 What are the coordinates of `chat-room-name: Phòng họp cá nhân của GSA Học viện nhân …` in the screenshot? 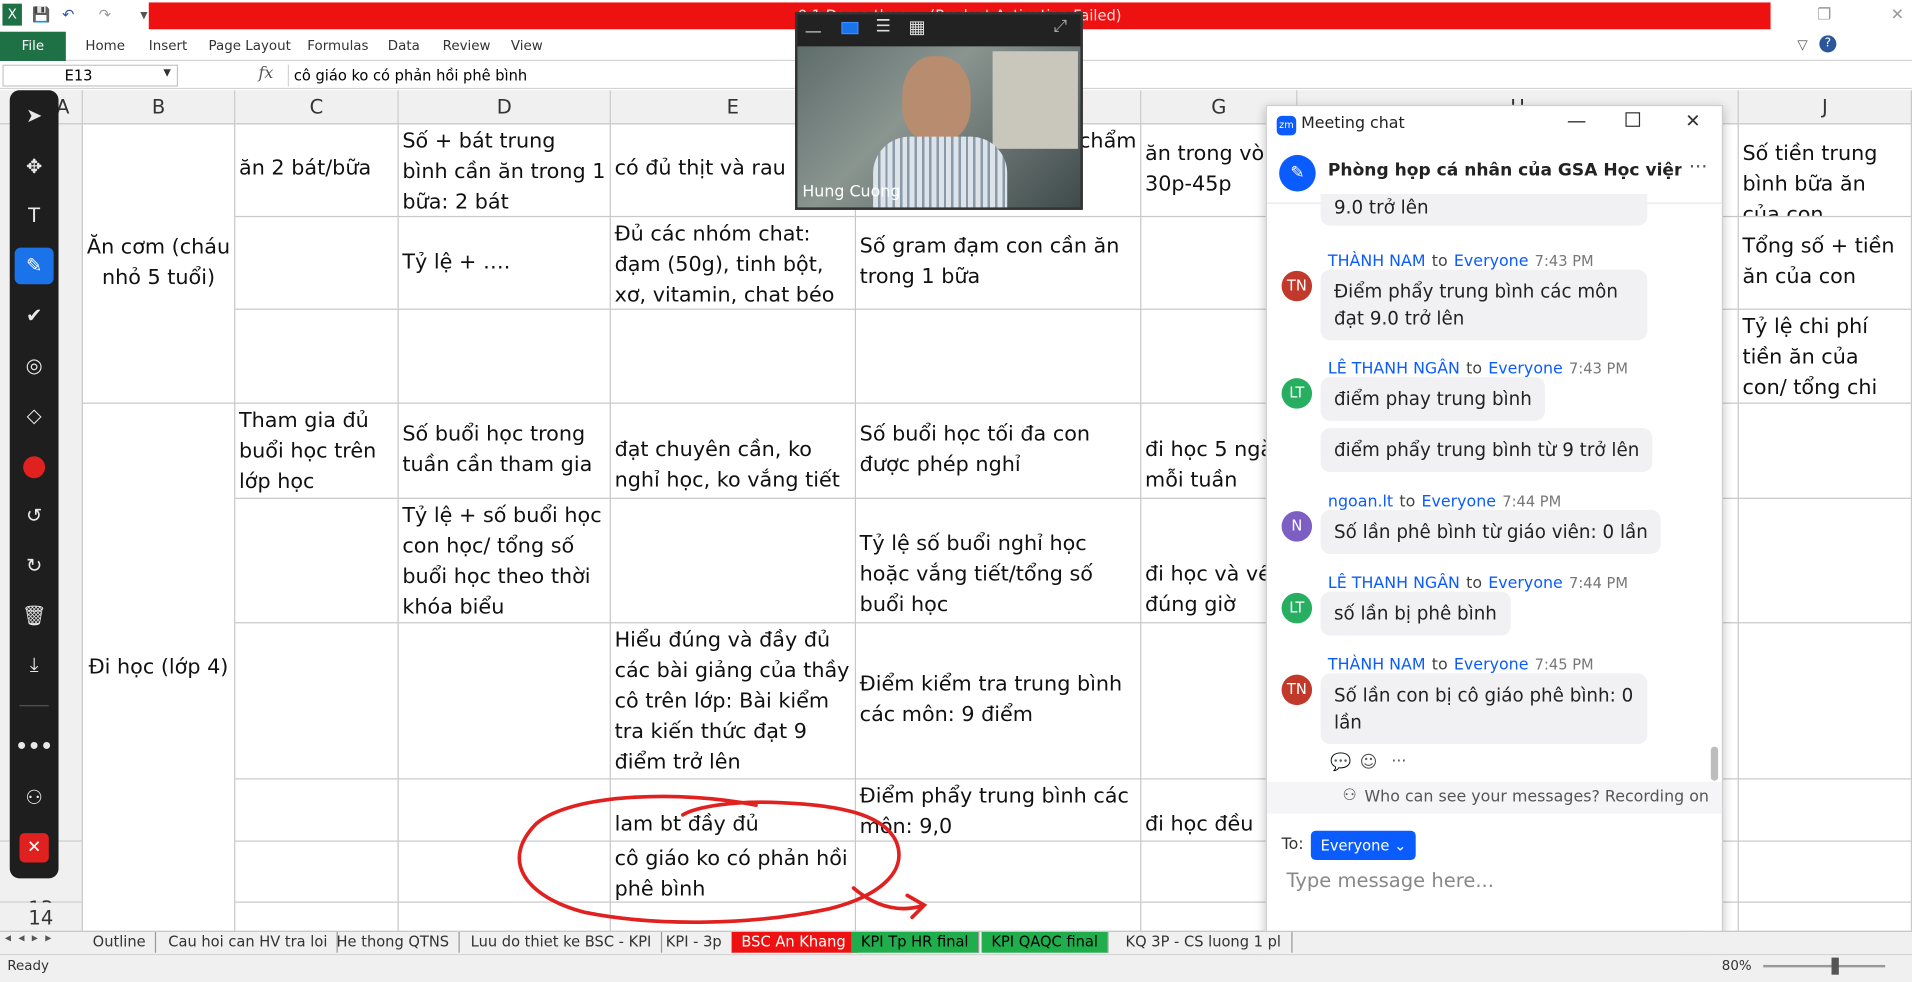 It's located at (1505, 171).